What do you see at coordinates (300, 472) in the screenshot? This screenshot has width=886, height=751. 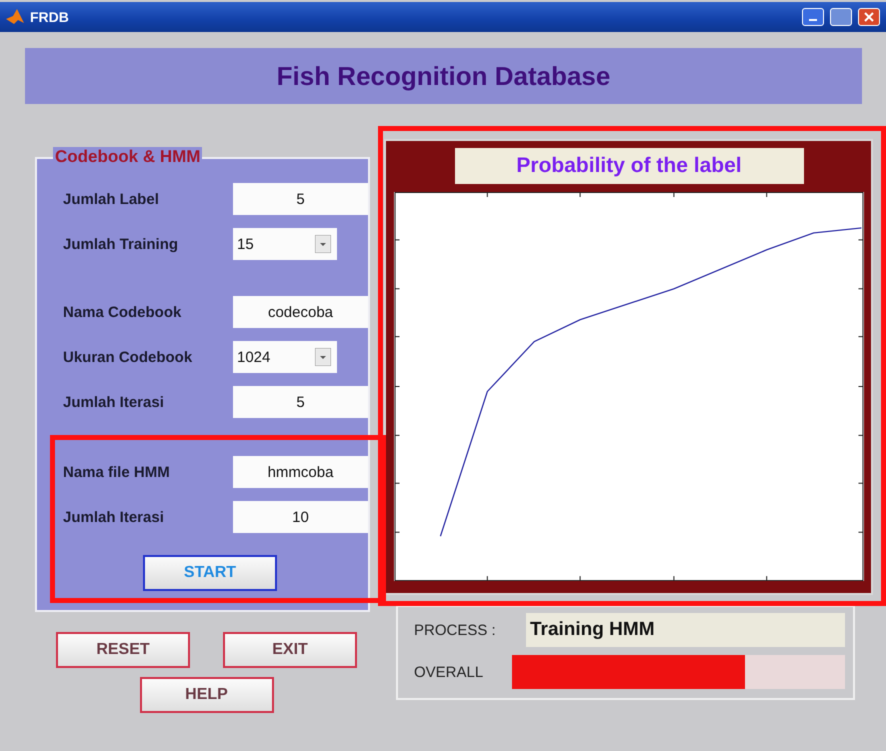 I see `input-field: hmmcoba` at bounding box center [300, 472].